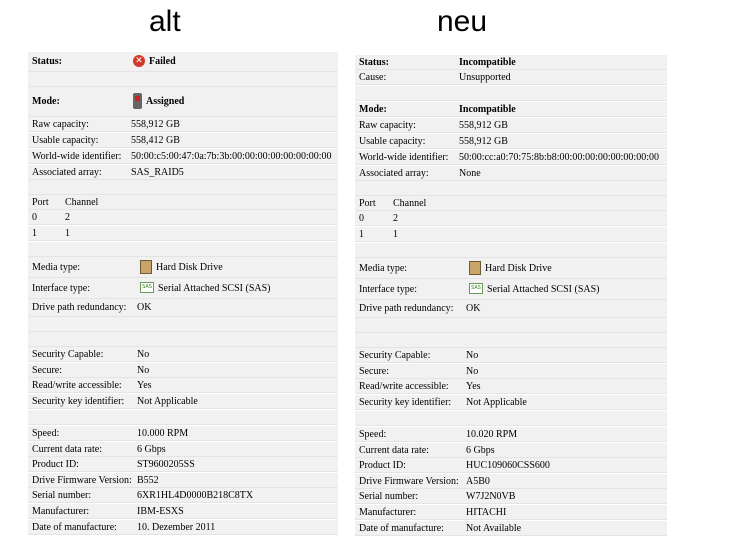 The height and width of the screenshot is (556, 750). Describe the element at coordinates (395, 218) in the screenshot. I see `channel-value: 2` at that location.